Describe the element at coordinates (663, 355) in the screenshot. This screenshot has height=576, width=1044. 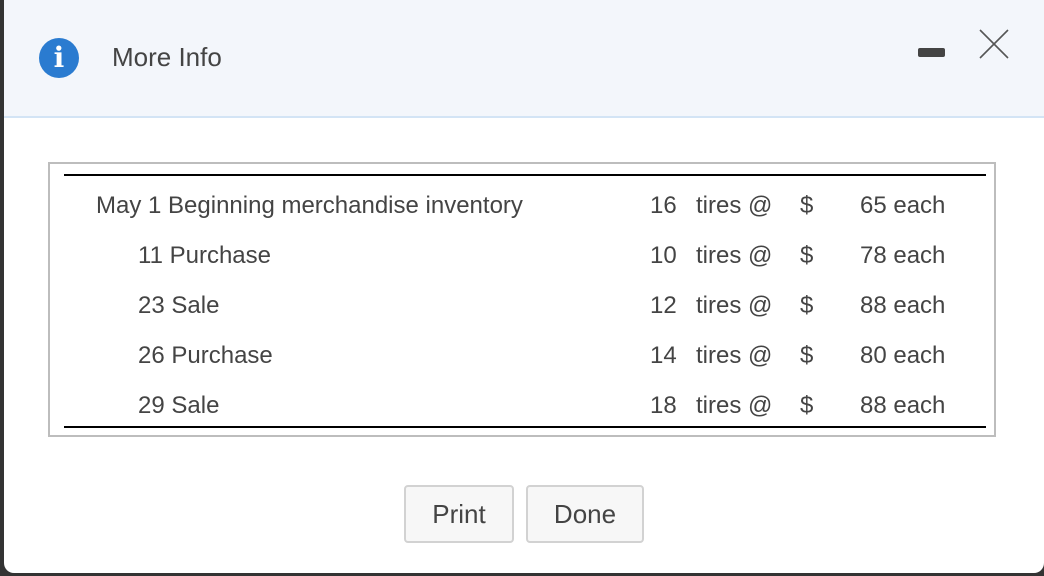
I see `row-quantity: 14` at that location.